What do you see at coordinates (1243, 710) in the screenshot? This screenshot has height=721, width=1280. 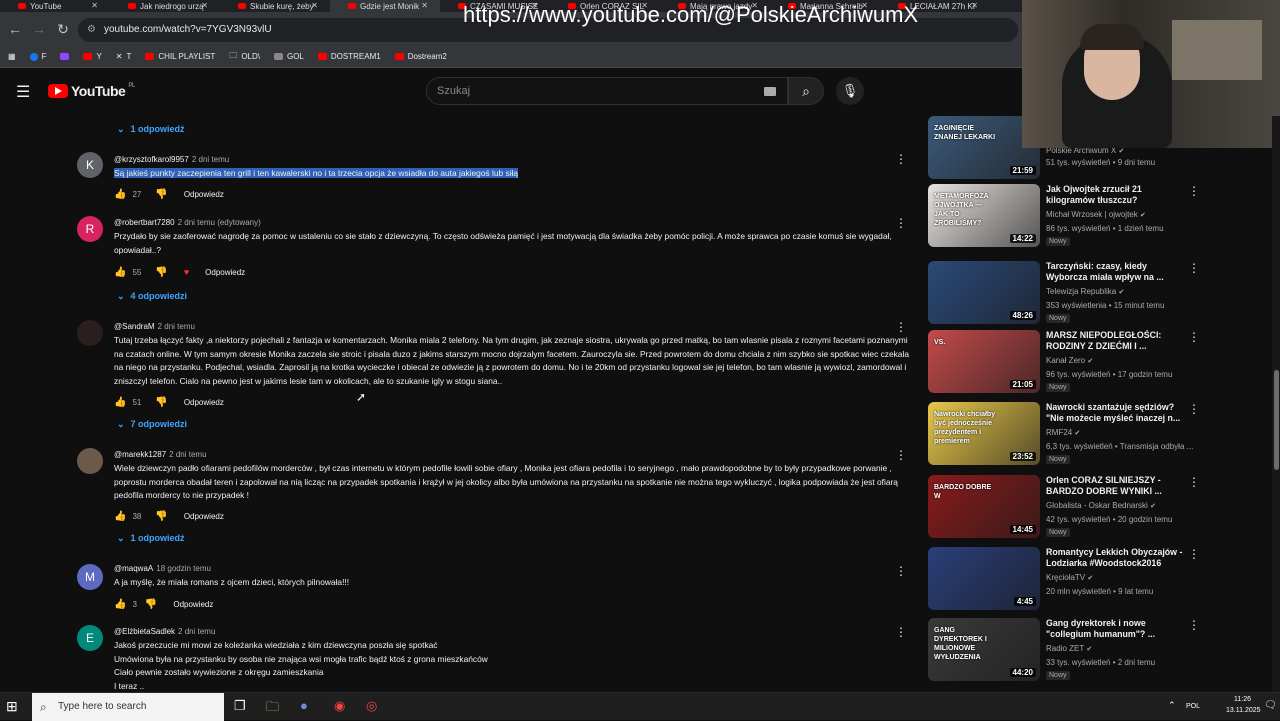 I see `clock-date: 13.11.2025` at bounding box center [1243, 710].